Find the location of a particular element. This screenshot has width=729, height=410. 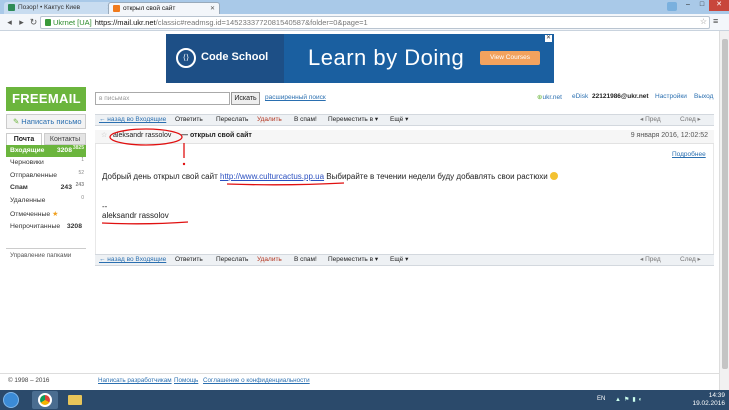

folder-deleted: Удаленные 0 is located at coordinates (46, 201).